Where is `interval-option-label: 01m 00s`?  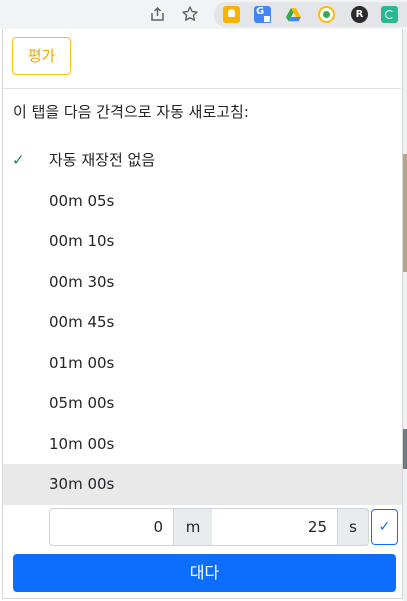 interval-option-label: 01m 00s is located at coordinates (82, 362).